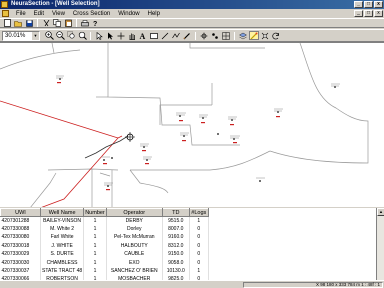 This screenshot has height=288, width=384. I want to click on table-row: 4207330018 J. WHITE 1 HALBOUTY 8312.0 0, so click(104, 246).